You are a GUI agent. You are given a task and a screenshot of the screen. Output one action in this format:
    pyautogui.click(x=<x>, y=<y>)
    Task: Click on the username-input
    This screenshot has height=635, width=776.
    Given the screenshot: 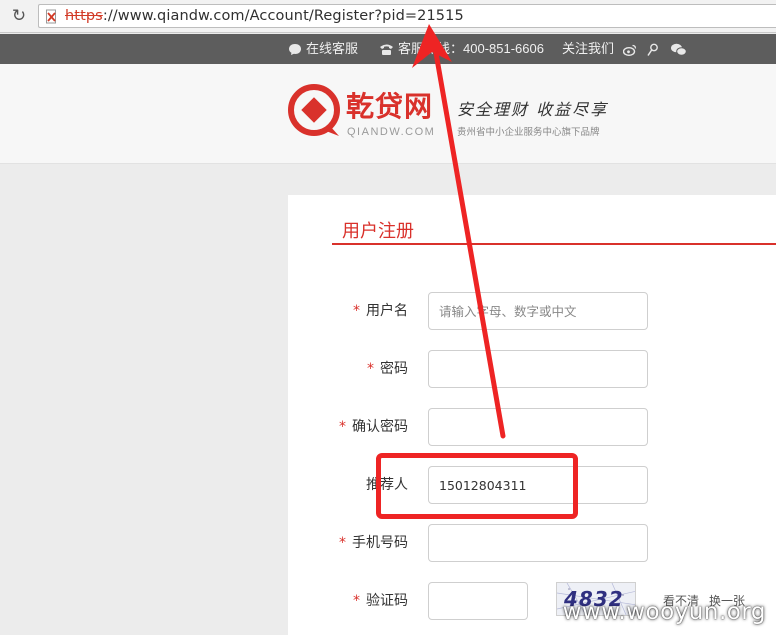 What is the action you would take?
    pyautogui.click(x=538, y=311)
    